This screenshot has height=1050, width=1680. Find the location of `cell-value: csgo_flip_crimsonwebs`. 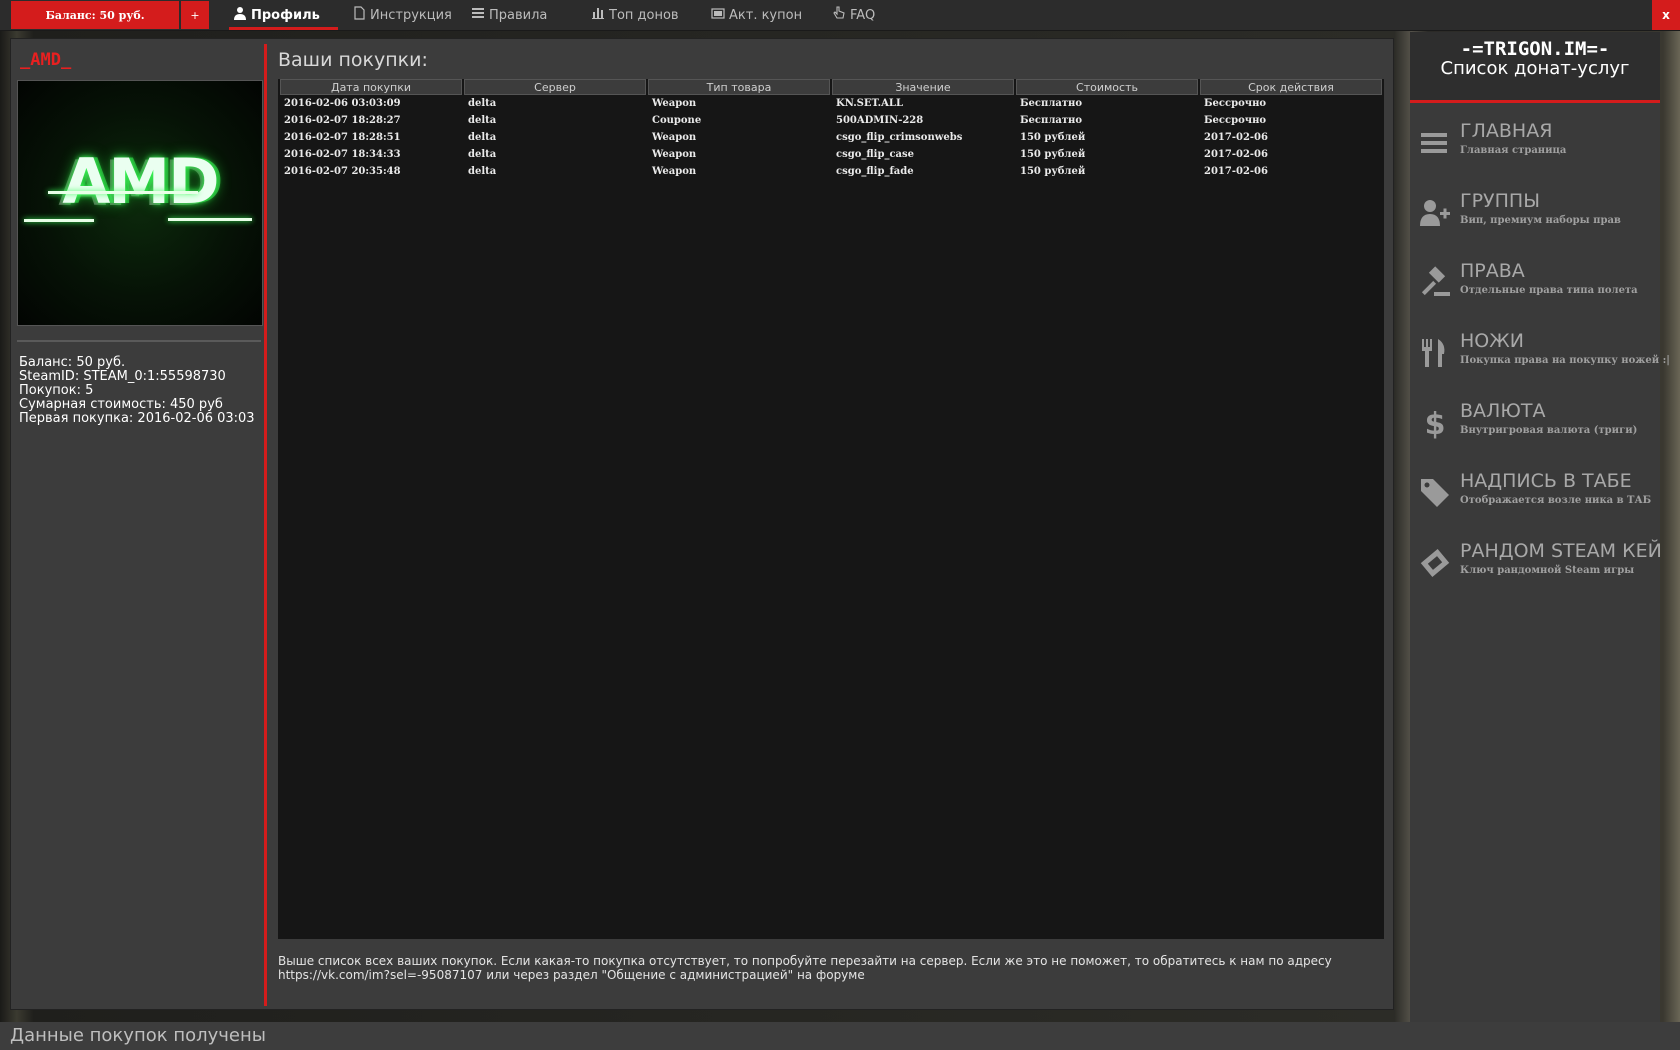

cell-value: csgo_flip_crimsonwebs is located at coordinates (899, 137).